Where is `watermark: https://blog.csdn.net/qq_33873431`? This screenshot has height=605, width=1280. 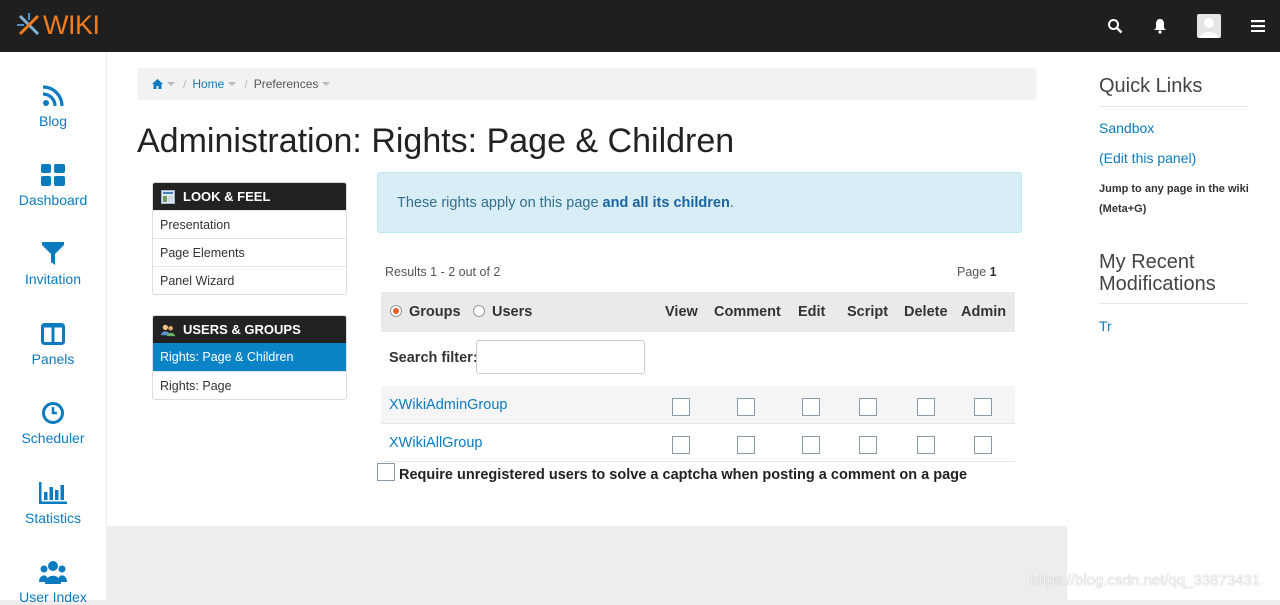 watermark: https://blog.csdn.net/qq_33873431 is located at coordinates (1145, 580).